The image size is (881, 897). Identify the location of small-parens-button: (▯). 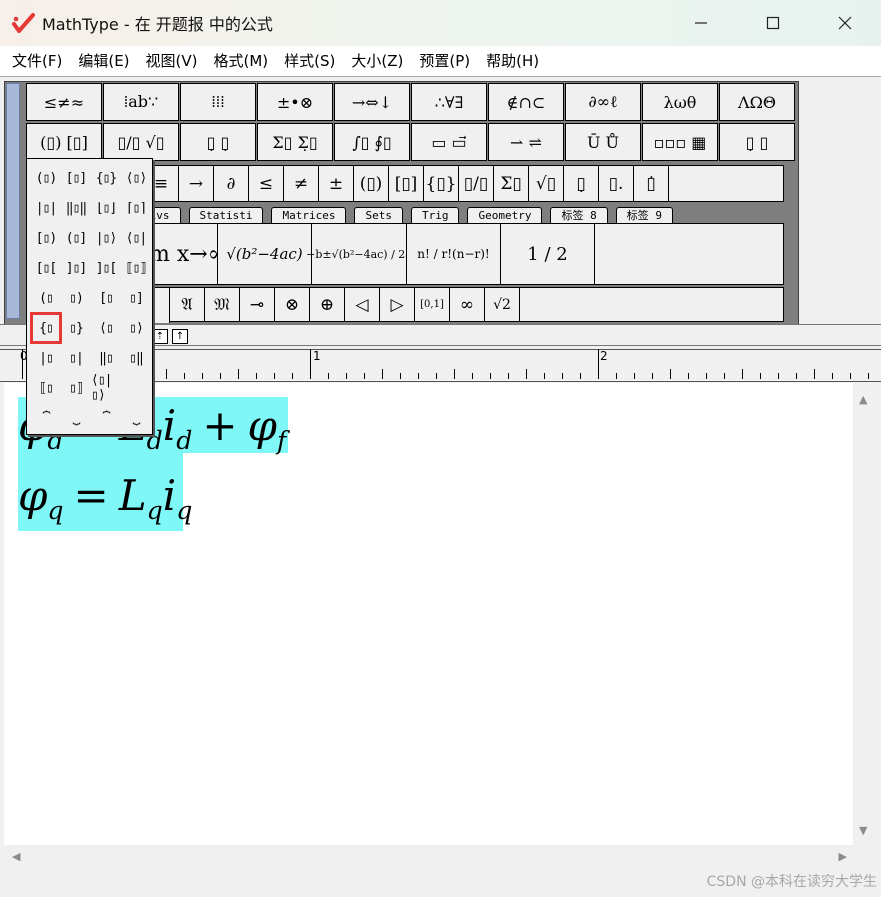
(371, 183).